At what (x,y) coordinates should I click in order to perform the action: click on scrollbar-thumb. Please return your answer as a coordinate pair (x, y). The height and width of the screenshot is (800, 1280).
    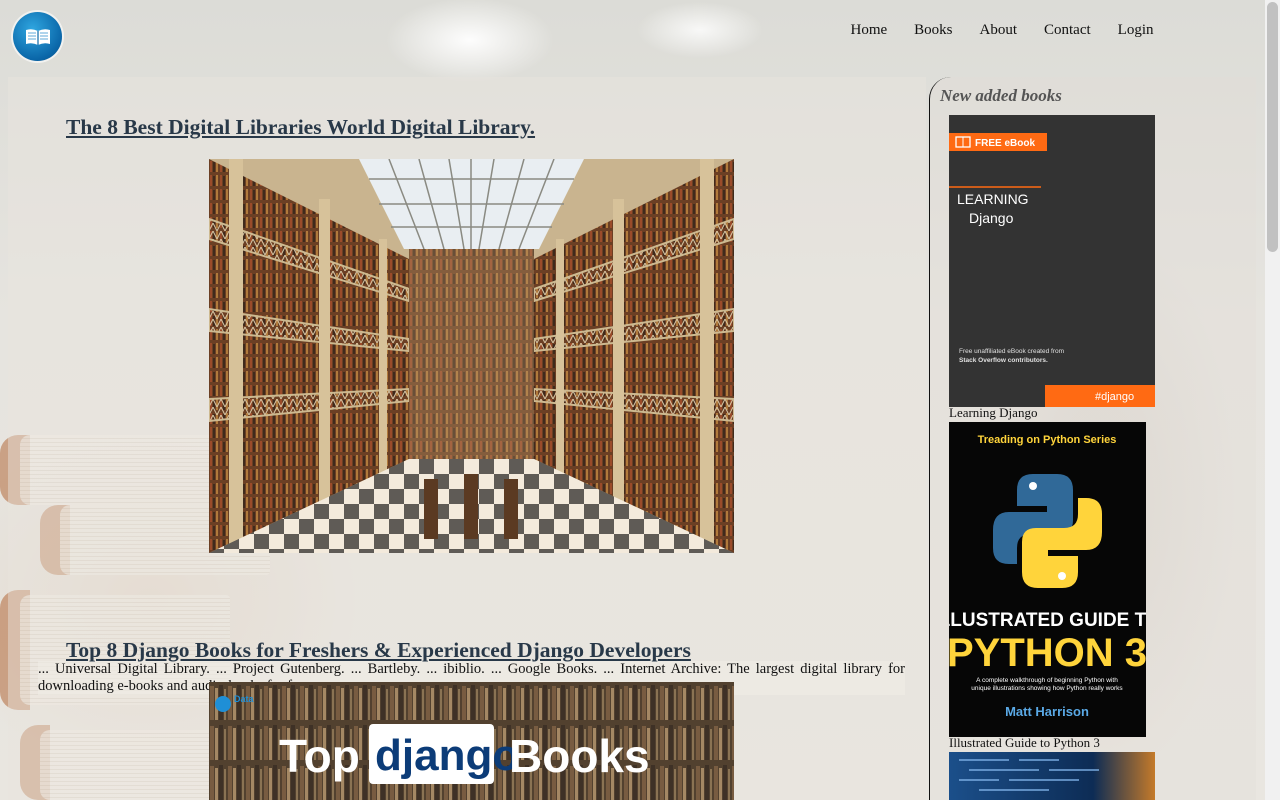
    Looking at the image, I should click on (1272, 127).